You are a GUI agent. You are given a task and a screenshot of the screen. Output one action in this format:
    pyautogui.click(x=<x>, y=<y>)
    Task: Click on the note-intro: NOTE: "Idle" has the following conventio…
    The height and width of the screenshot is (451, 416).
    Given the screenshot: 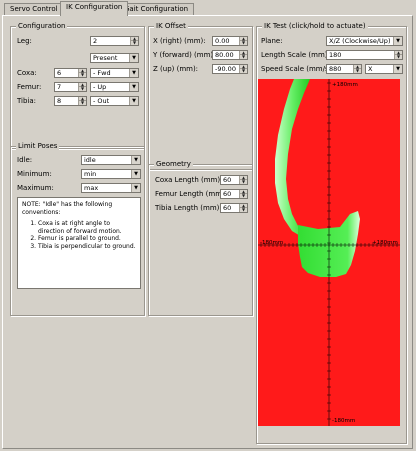 What is the action you would take?
    pyautogui.click(x=67, y=208)
    